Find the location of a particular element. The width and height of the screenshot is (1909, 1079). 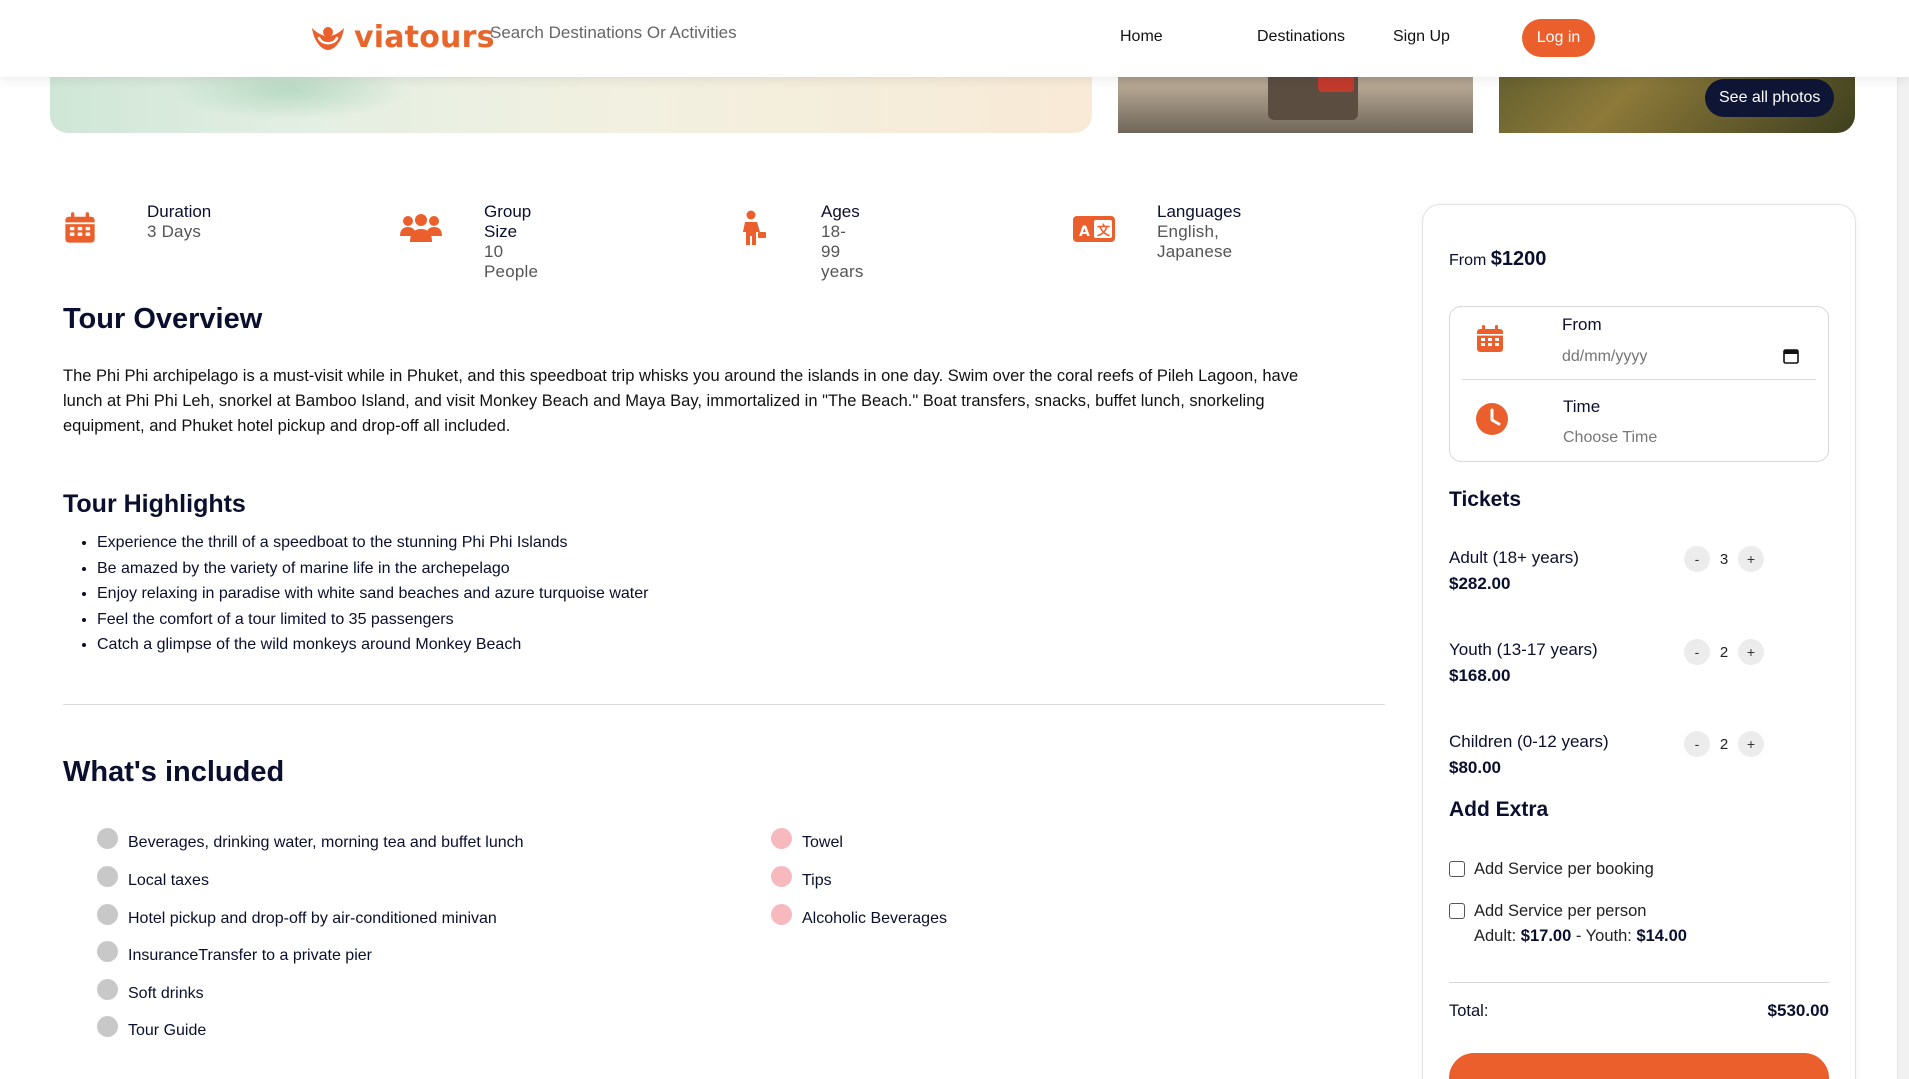

brand-name: viatours is located at coordinates (424, 37).